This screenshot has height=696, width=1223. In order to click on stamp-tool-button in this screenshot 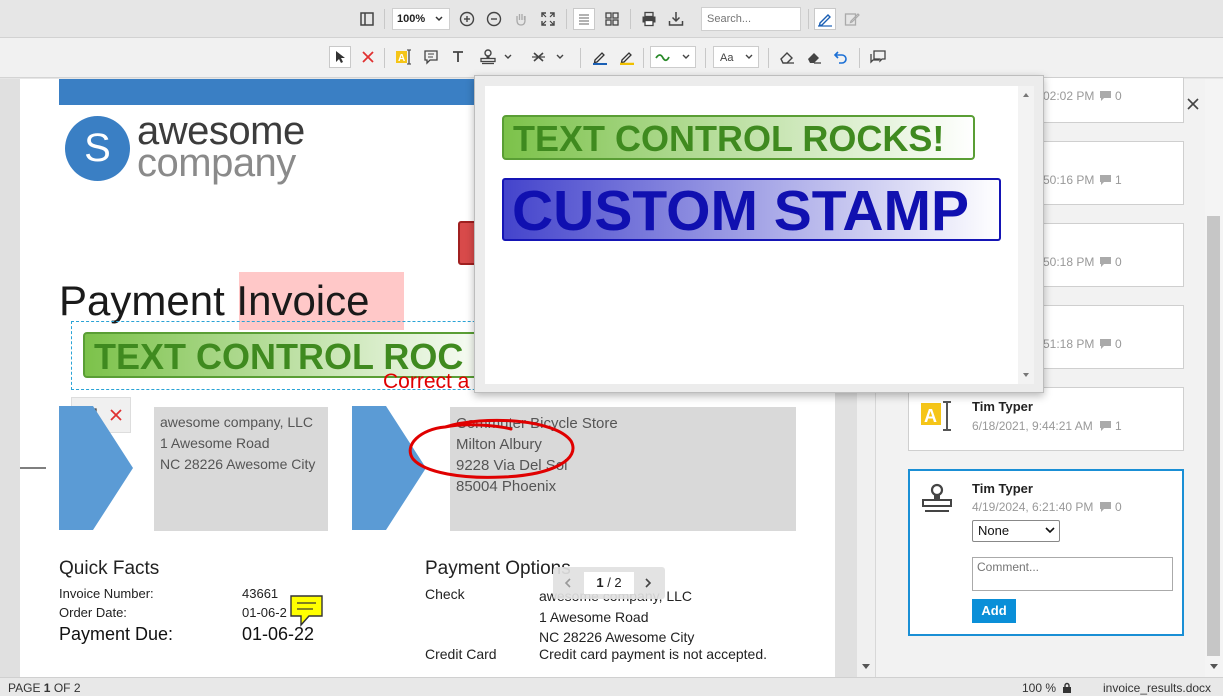, I will do `click(496, 57)`.